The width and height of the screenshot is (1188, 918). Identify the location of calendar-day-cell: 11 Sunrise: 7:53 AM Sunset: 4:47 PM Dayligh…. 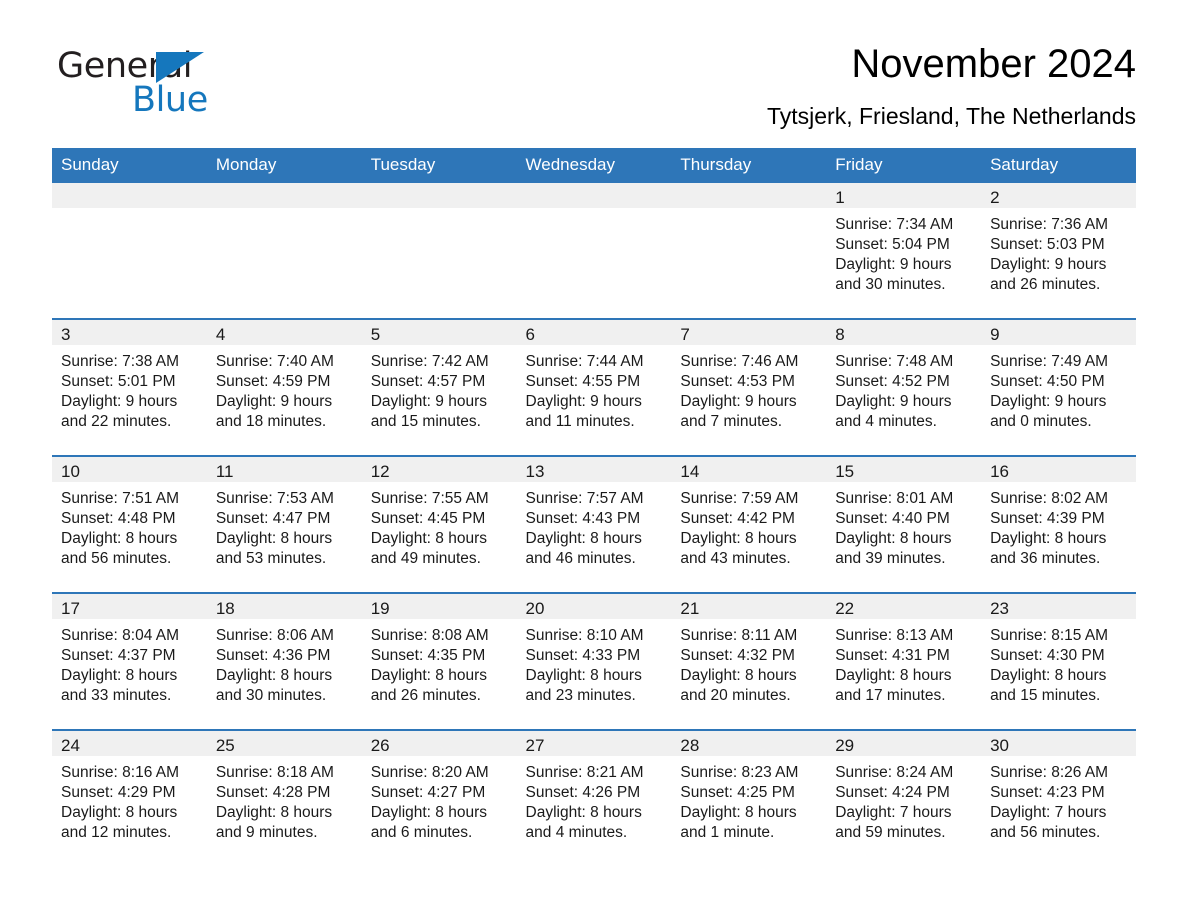
(284, 524).